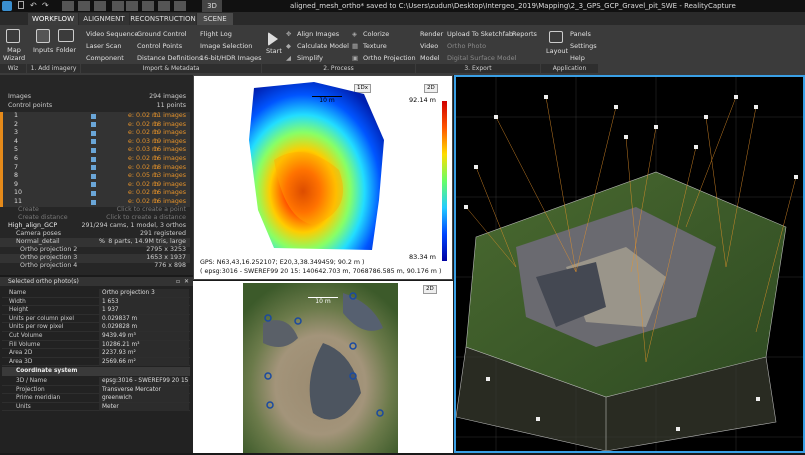  I want to click on control-point-row: 10 e: 0.02 m 16 images, so click(95, 193).